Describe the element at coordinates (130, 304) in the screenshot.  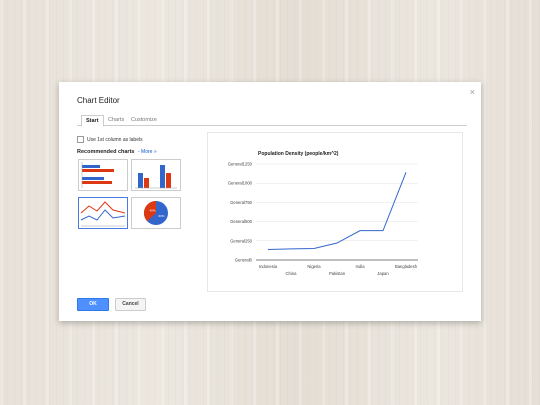
I see `cancel-button: Cancel` at that location.